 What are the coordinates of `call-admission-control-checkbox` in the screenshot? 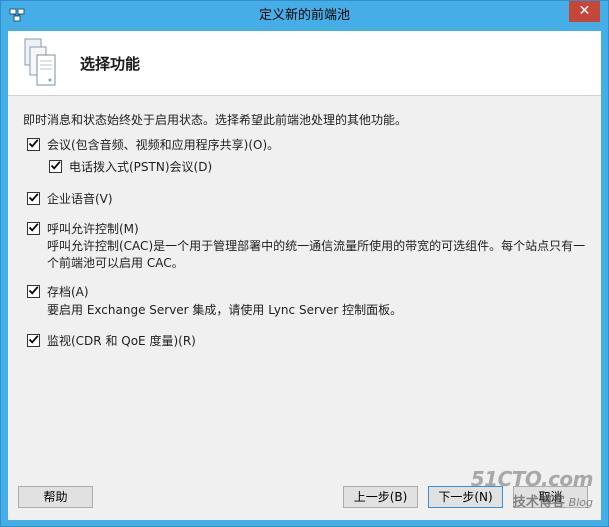 It's located at (33, 228).